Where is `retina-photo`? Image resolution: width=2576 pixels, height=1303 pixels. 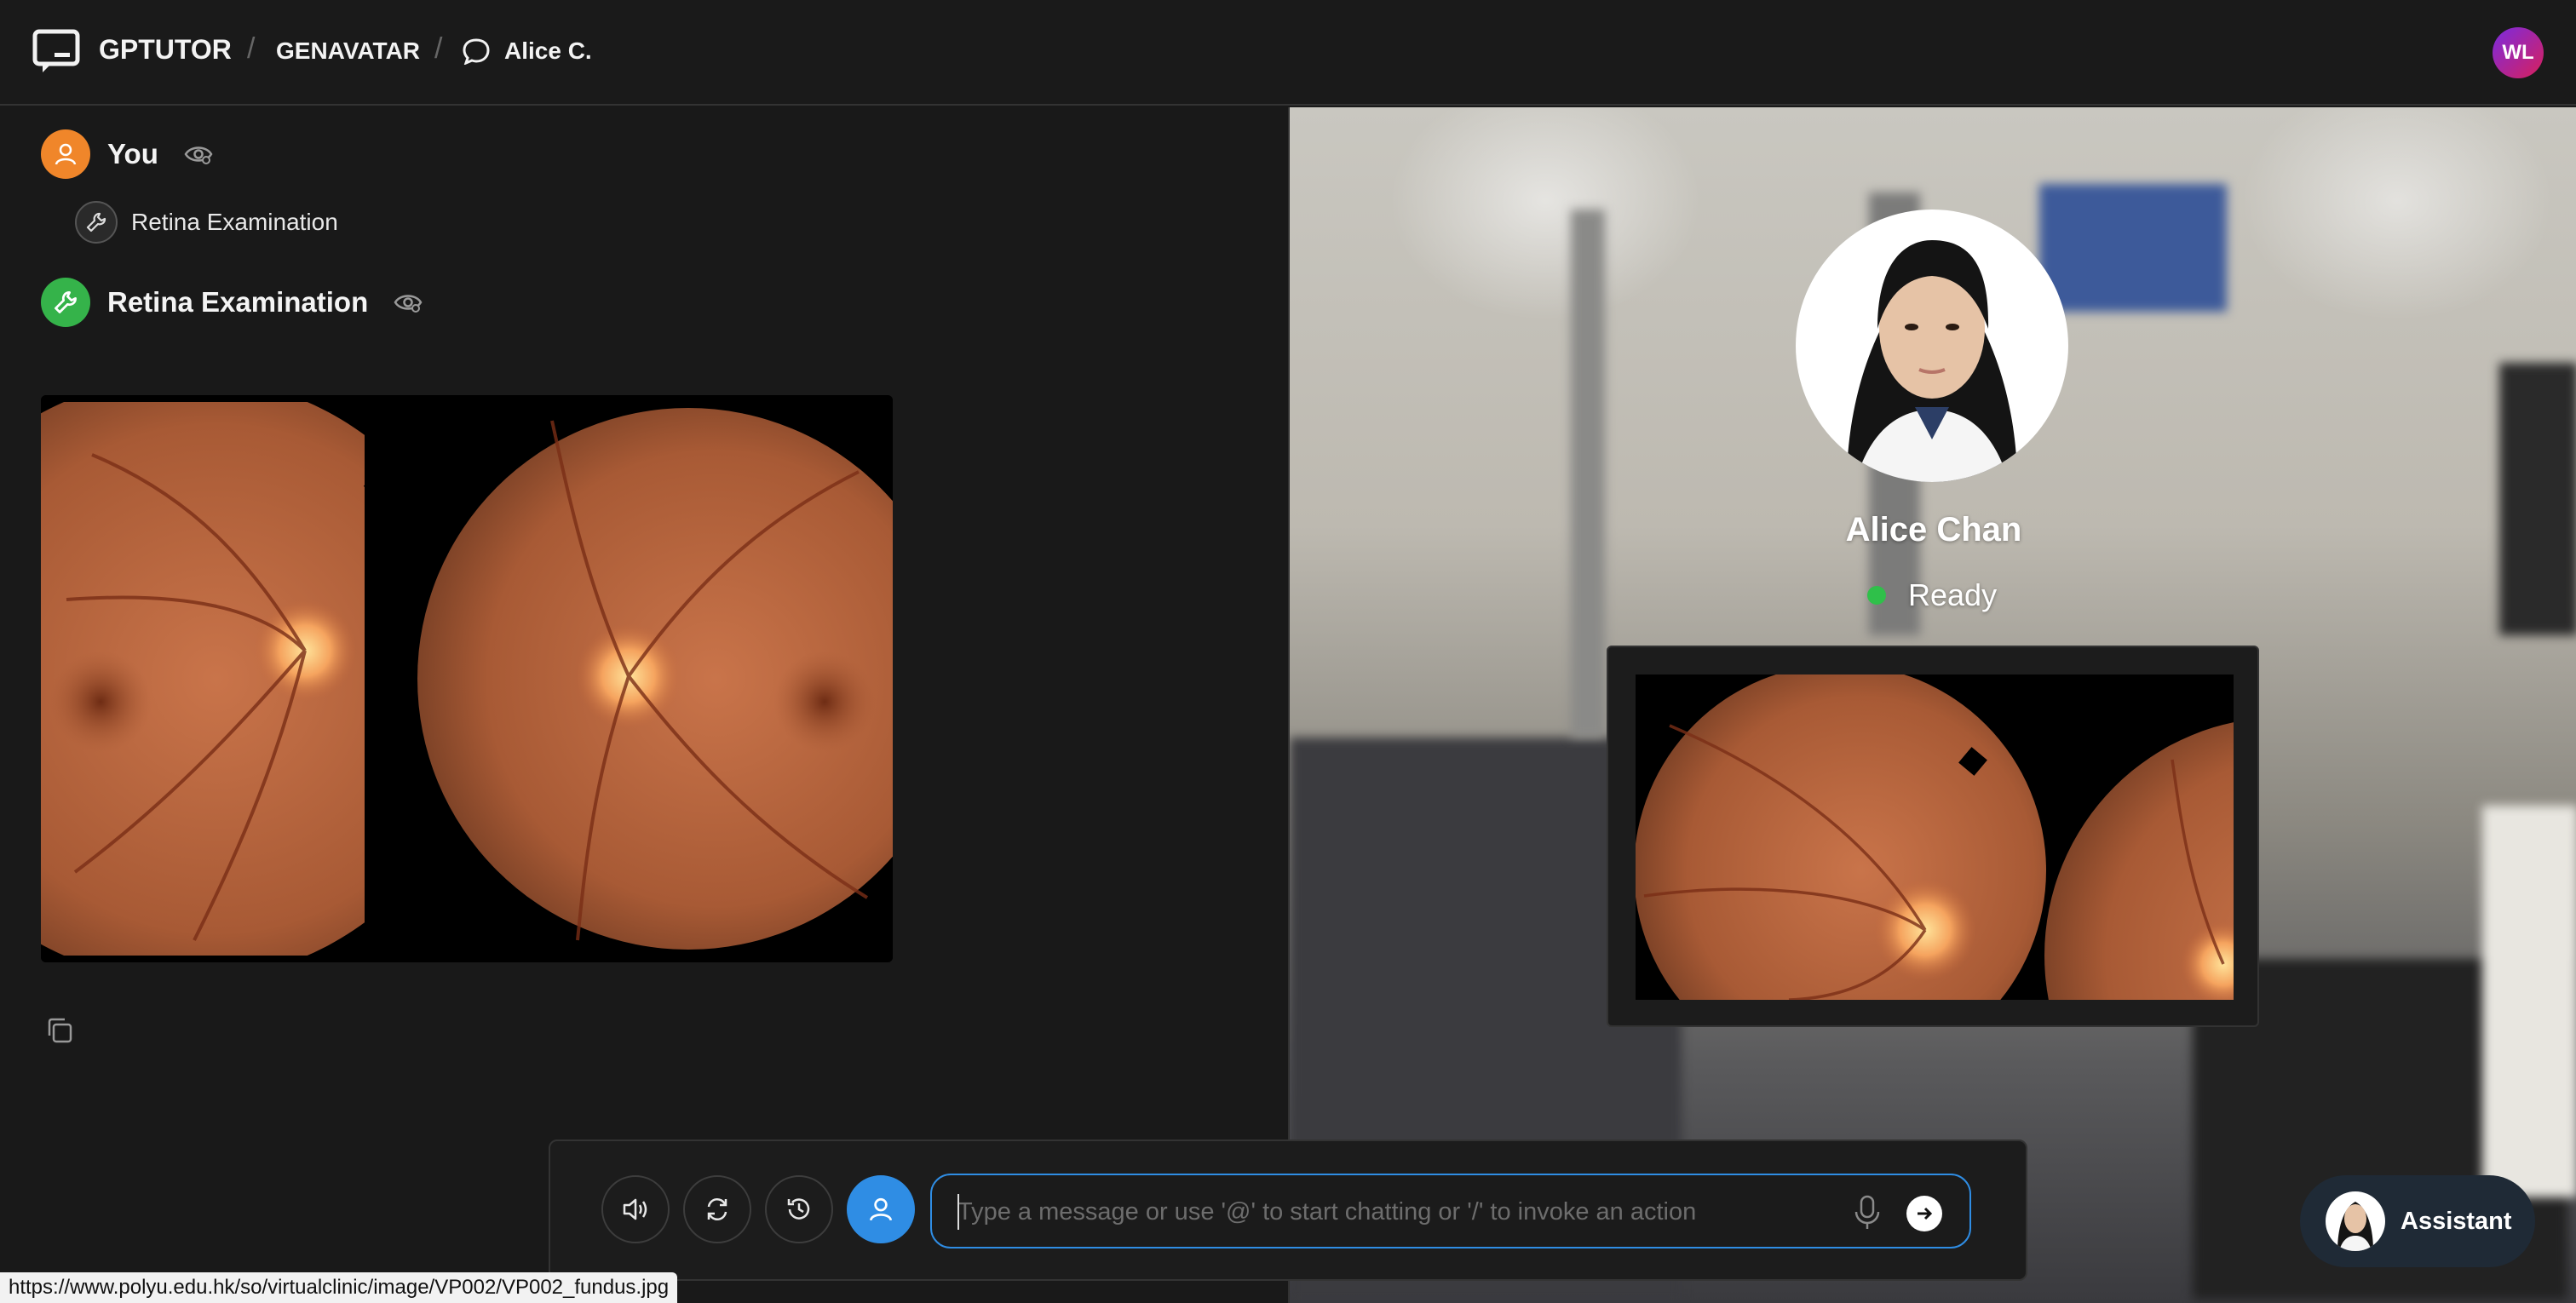
retina-photo is located at coordinates (467, 679).